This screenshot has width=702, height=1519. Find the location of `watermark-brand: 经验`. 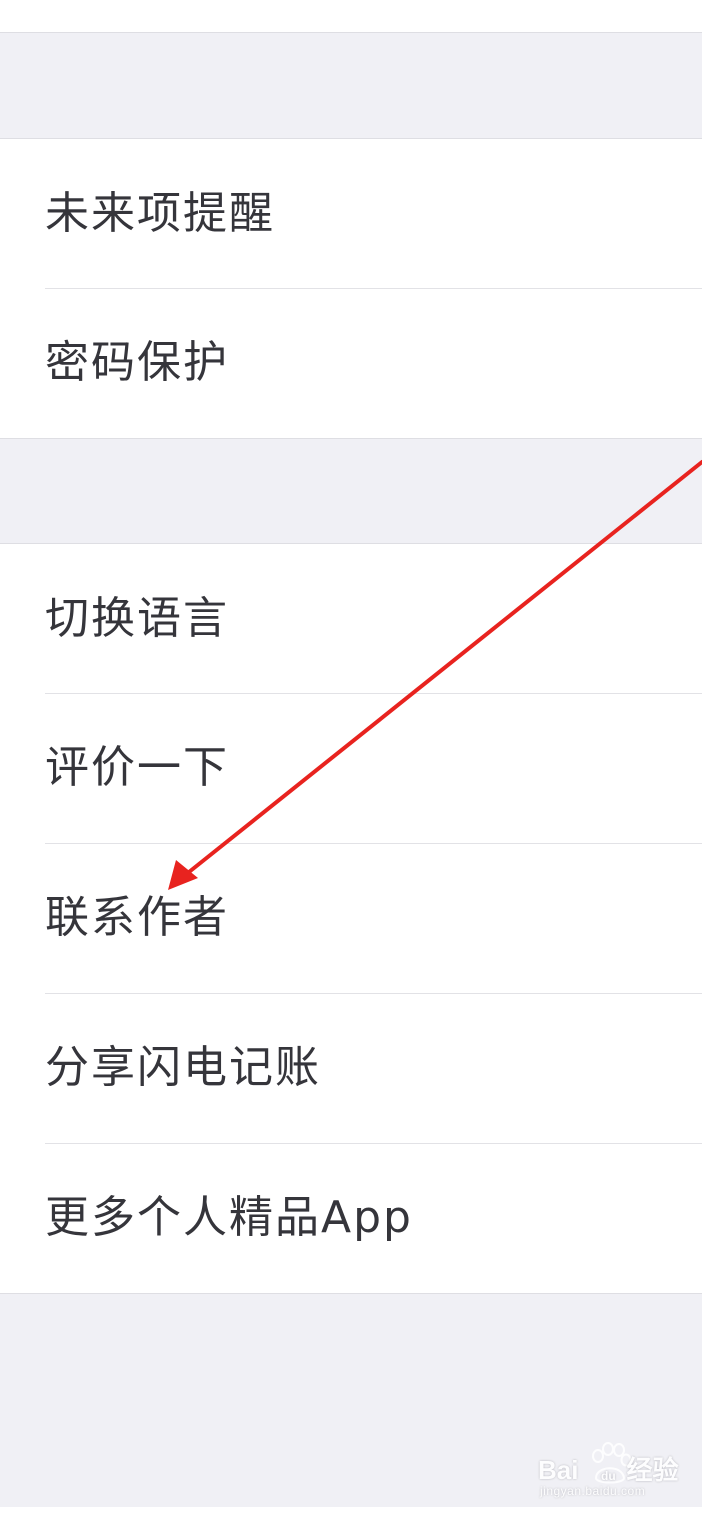

watermark-brand: 经验 is located at coordinates (652, 1470).